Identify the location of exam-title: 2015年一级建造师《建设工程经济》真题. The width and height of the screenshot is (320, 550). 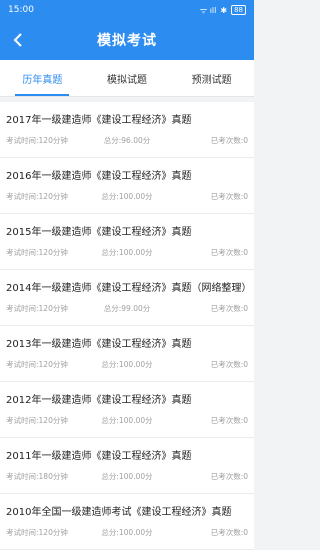
(99, 232).